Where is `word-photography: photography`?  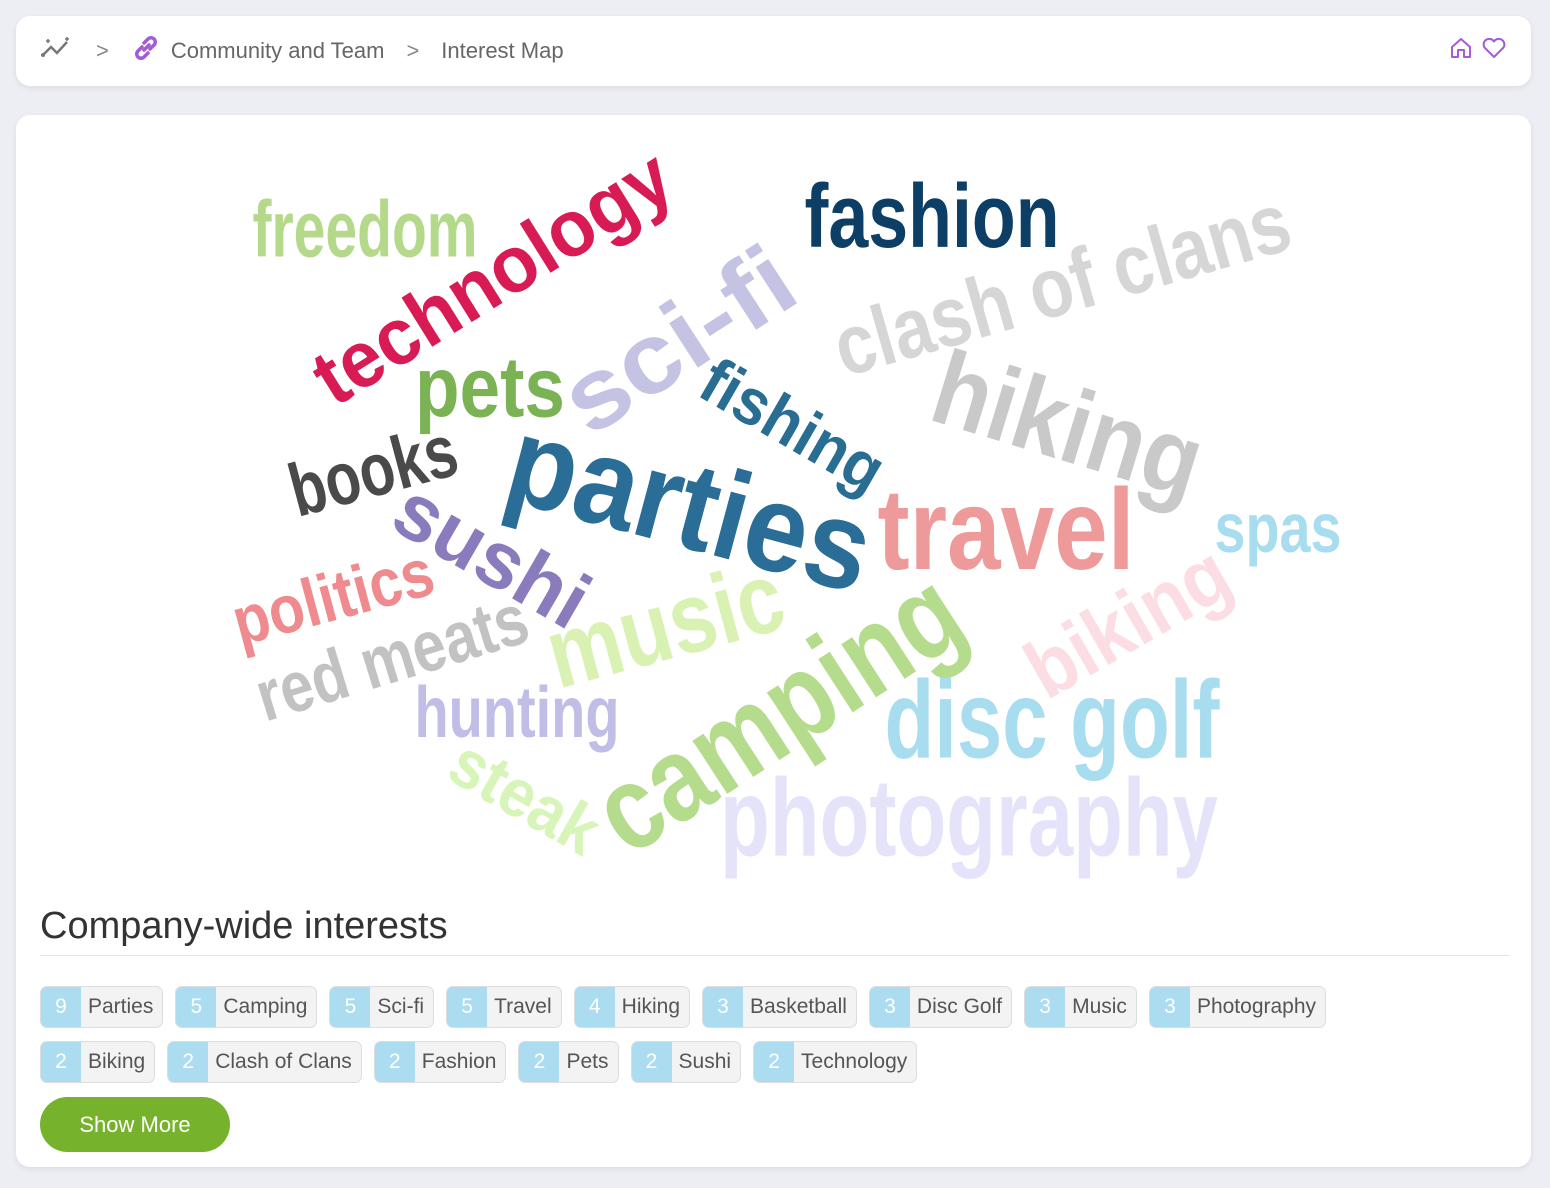
word-photography: photography is located at coordinates (969, 818).